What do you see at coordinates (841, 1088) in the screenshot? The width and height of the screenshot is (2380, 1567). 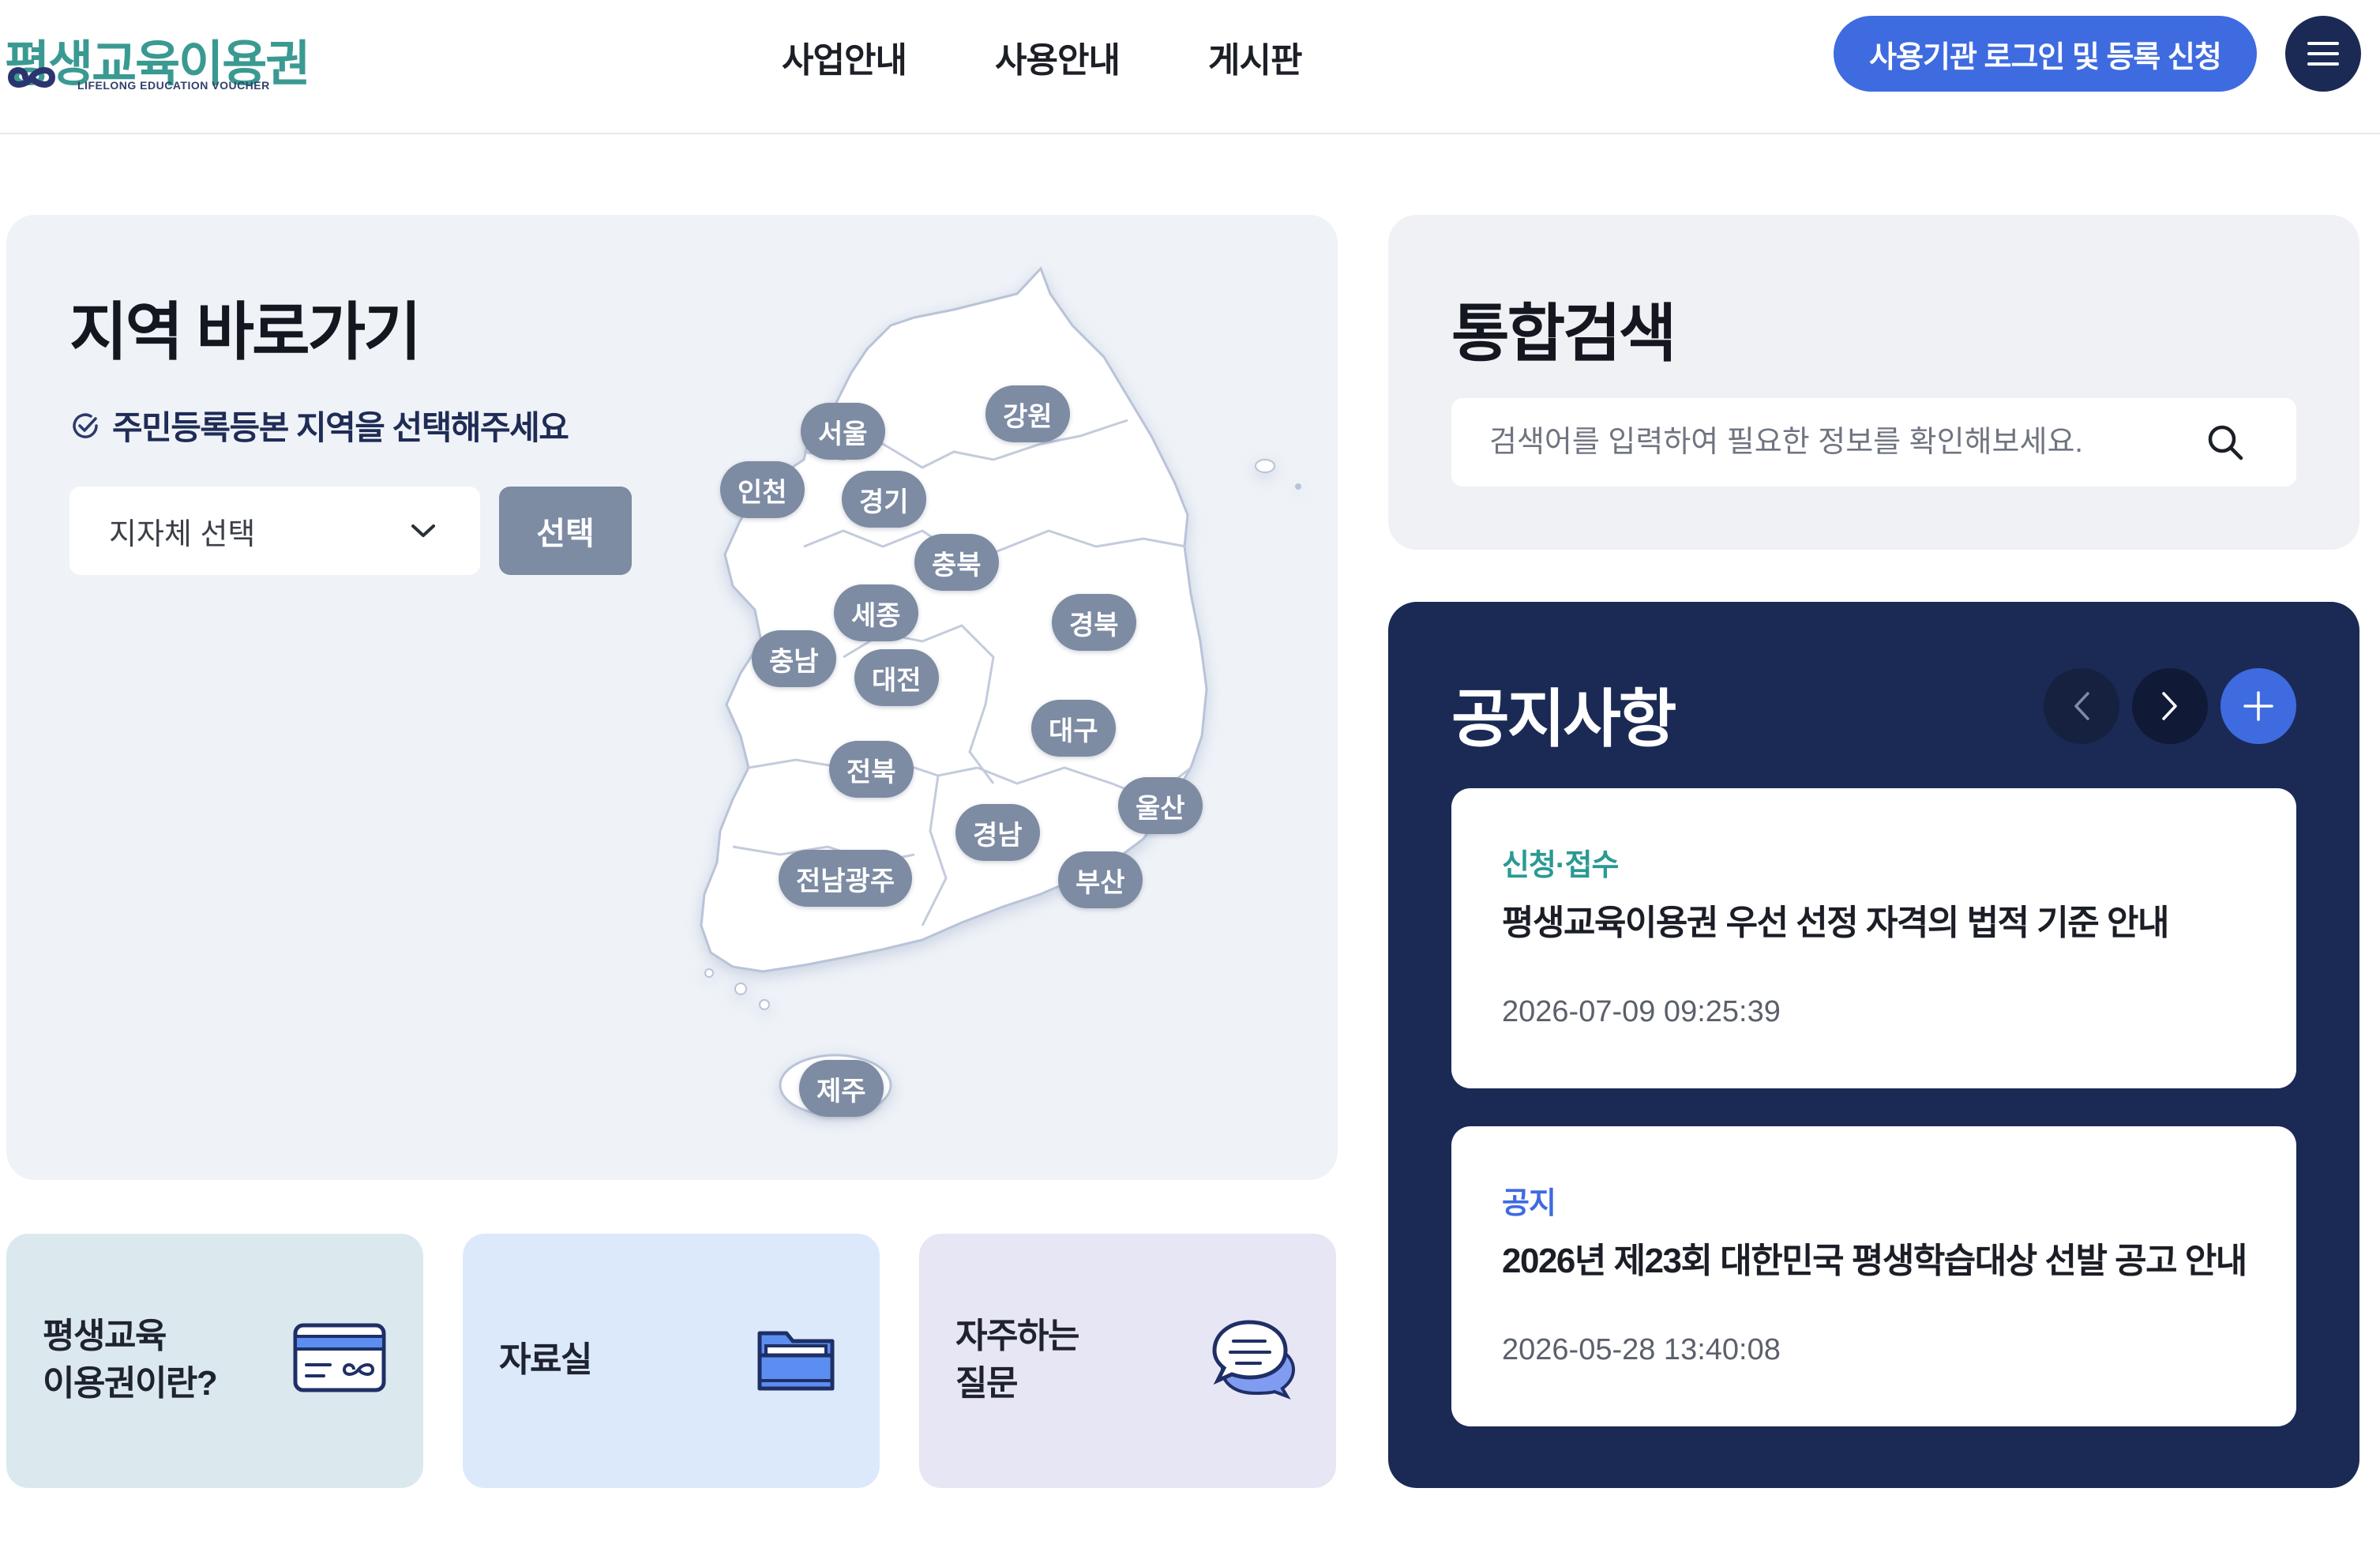 I see `region-pill-jeju: 제주` at bounding box center [841, 1088].